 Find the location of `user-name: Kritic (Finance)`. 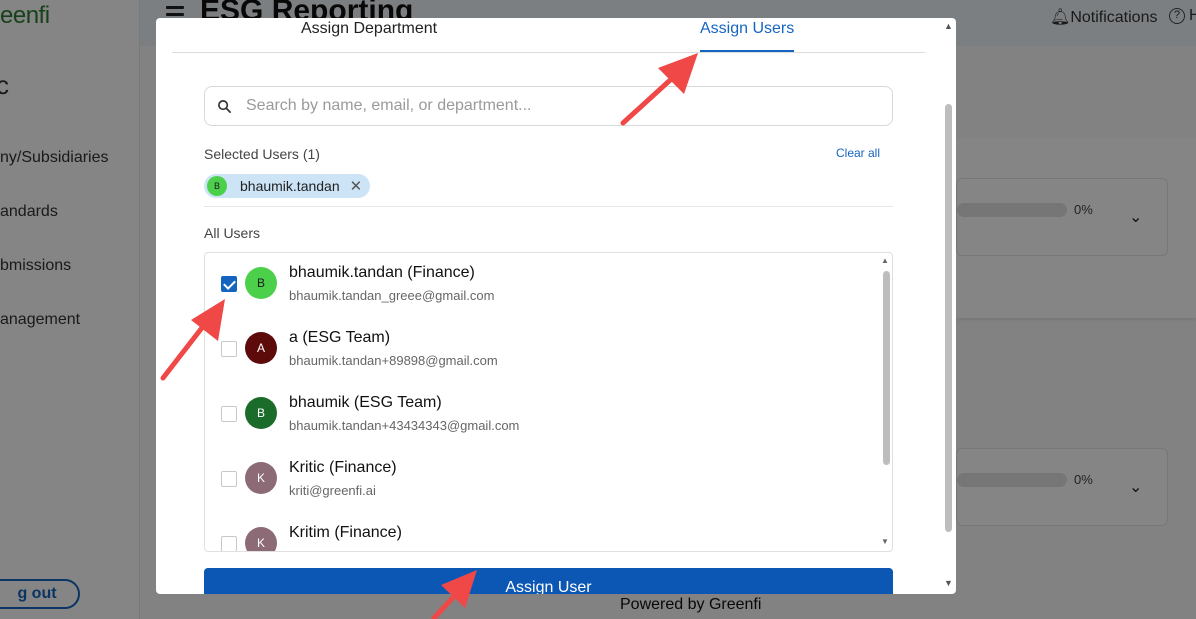

user-name: Kritic (Finance) is located at coordinates (343, 467).